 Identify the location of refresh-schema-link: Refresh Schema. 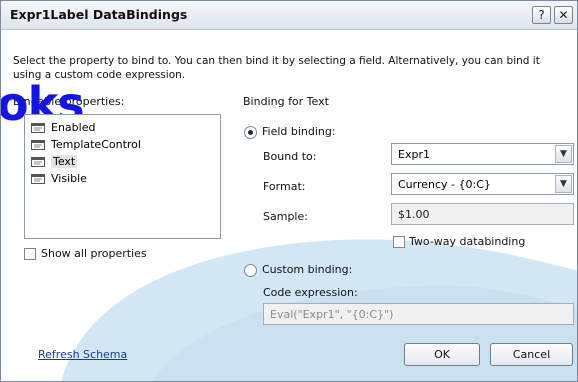
(82, 354).